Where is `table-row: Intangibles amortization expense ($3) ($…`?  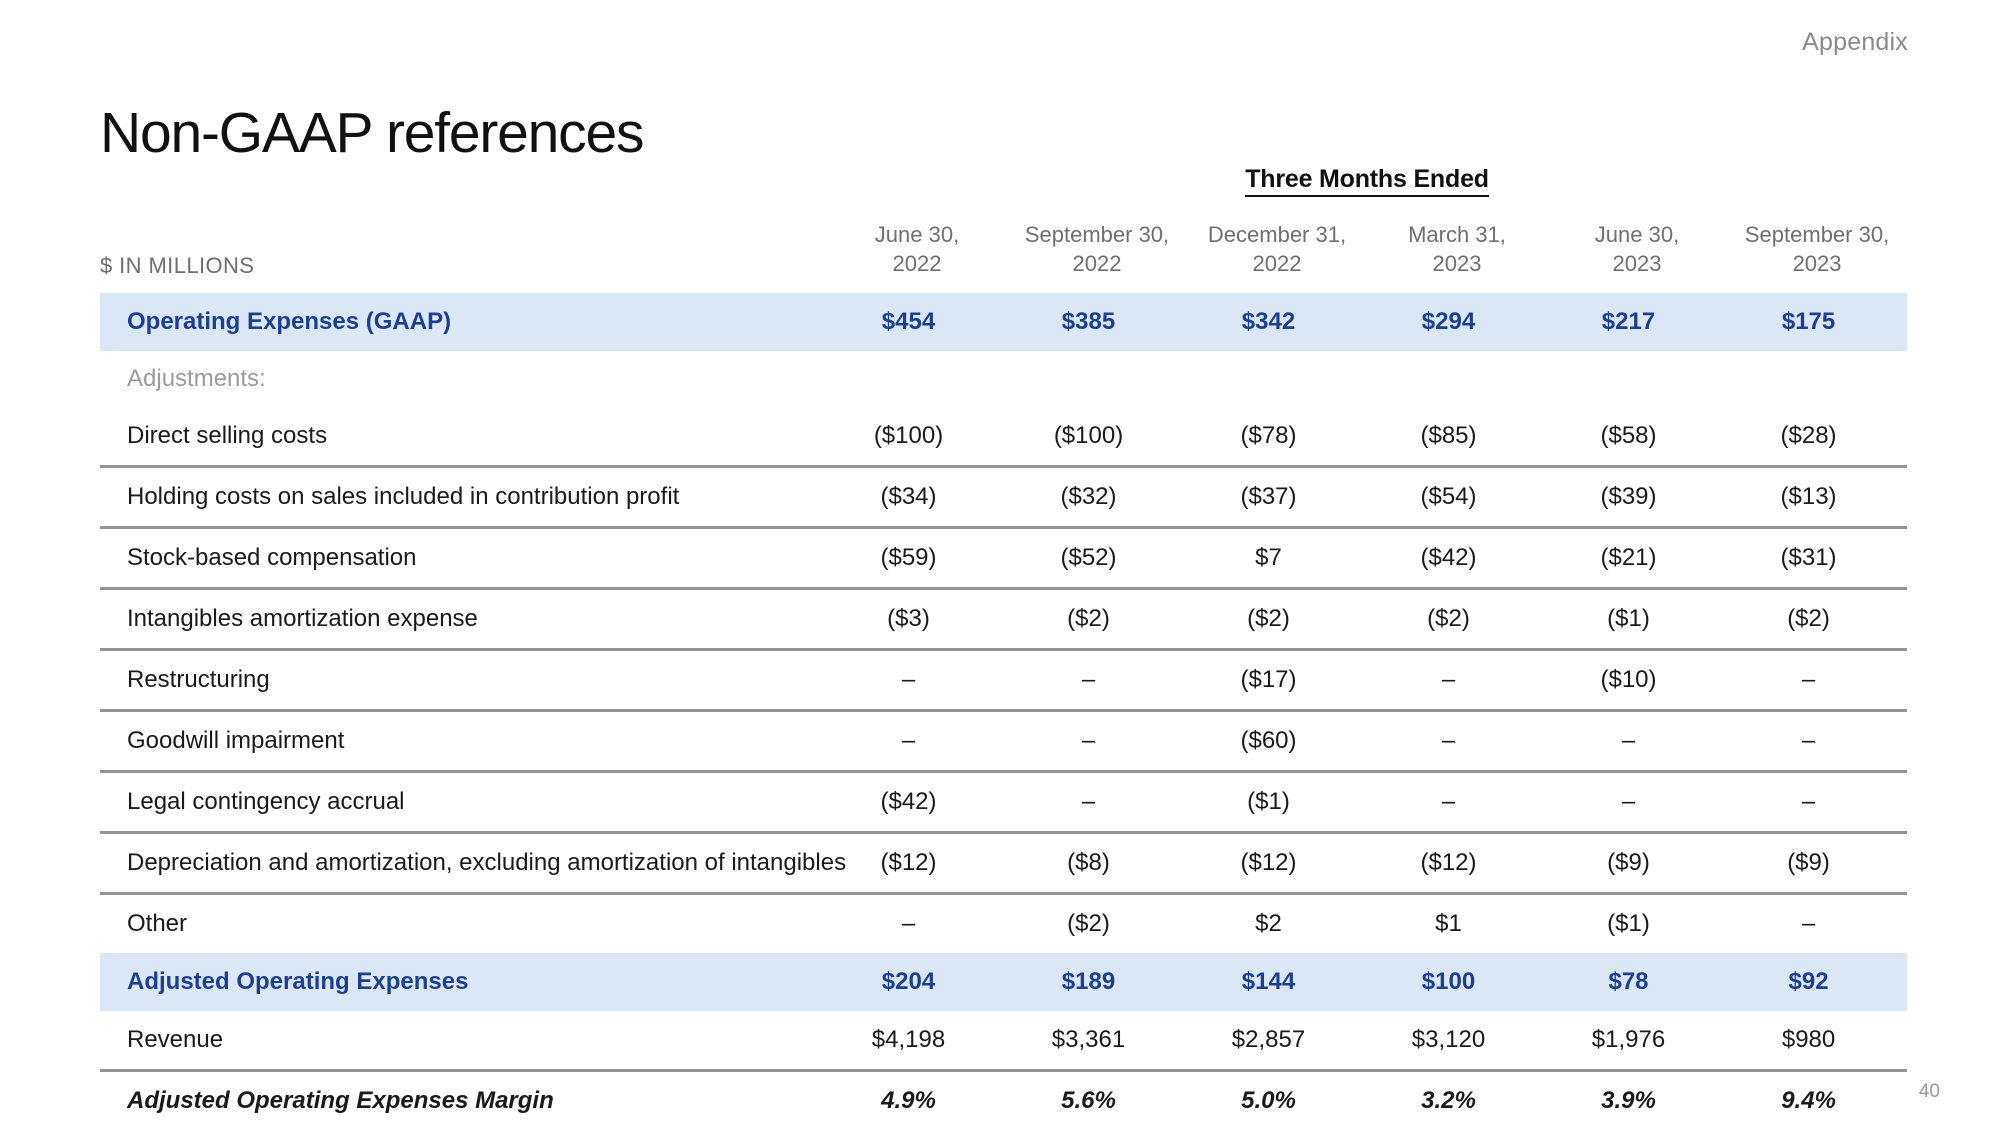 table-row: Intangibles amortization expense ($3) ($… is located at coordinates (1004, 619).